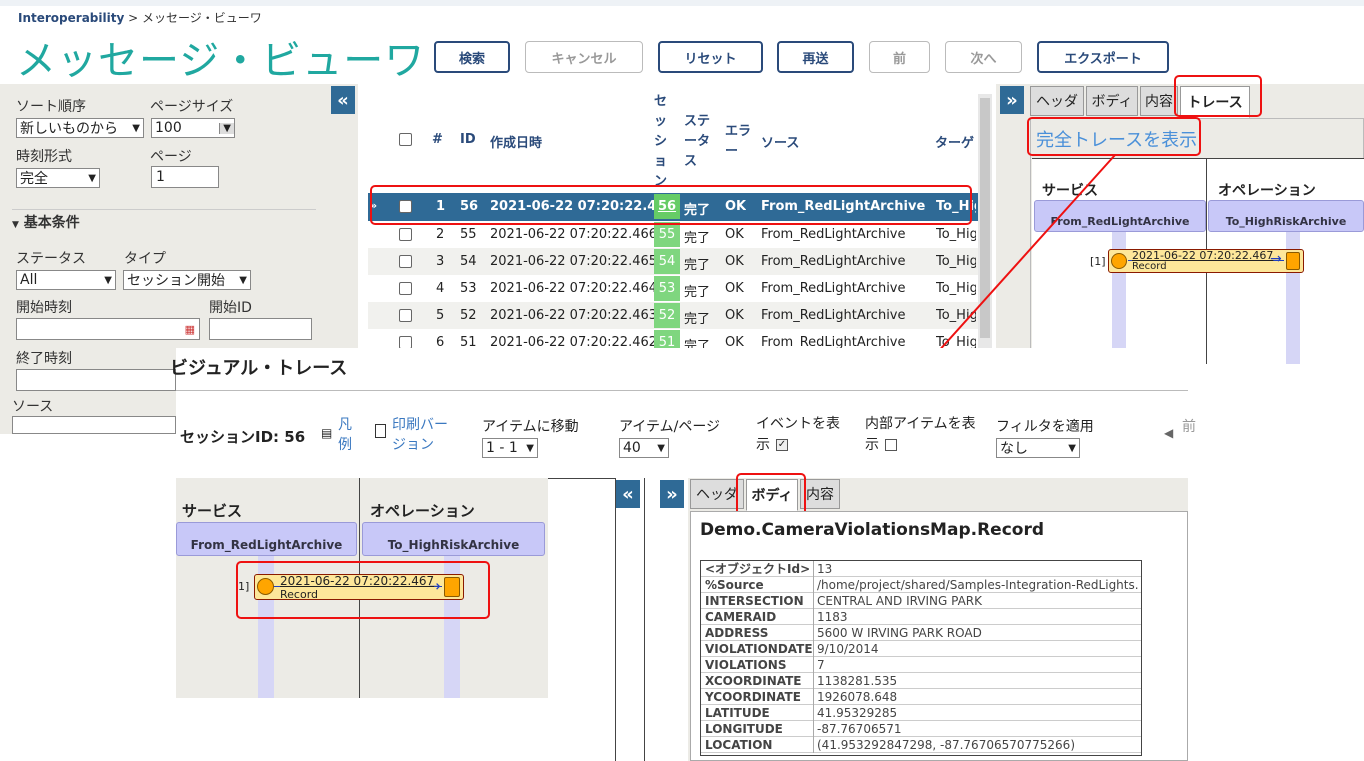 This screenshot has height=761, width=1364. I want to click on body-key: CAMERAID, so click(741, 616).